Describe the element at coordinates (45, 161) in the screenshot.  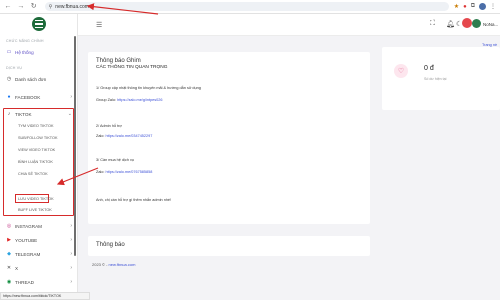
I see `submenu-item-binh-luan: BÌNH LUẬN TIKTOK` at that location.